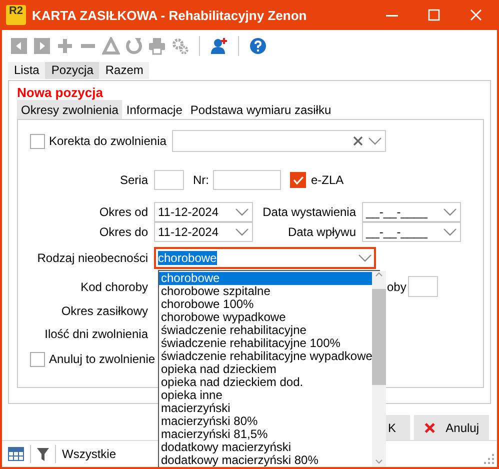 This screenshot has width=499, height=469. I want to click on scroll-down-icon, so click(379, 462).